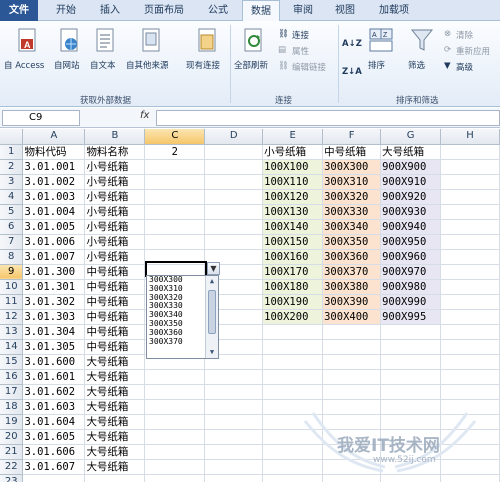 This screenshot has height=482, width=500. Describe the element at coordinates (175, 137) in the screenshot. I see `column-header-c: C` at that location.